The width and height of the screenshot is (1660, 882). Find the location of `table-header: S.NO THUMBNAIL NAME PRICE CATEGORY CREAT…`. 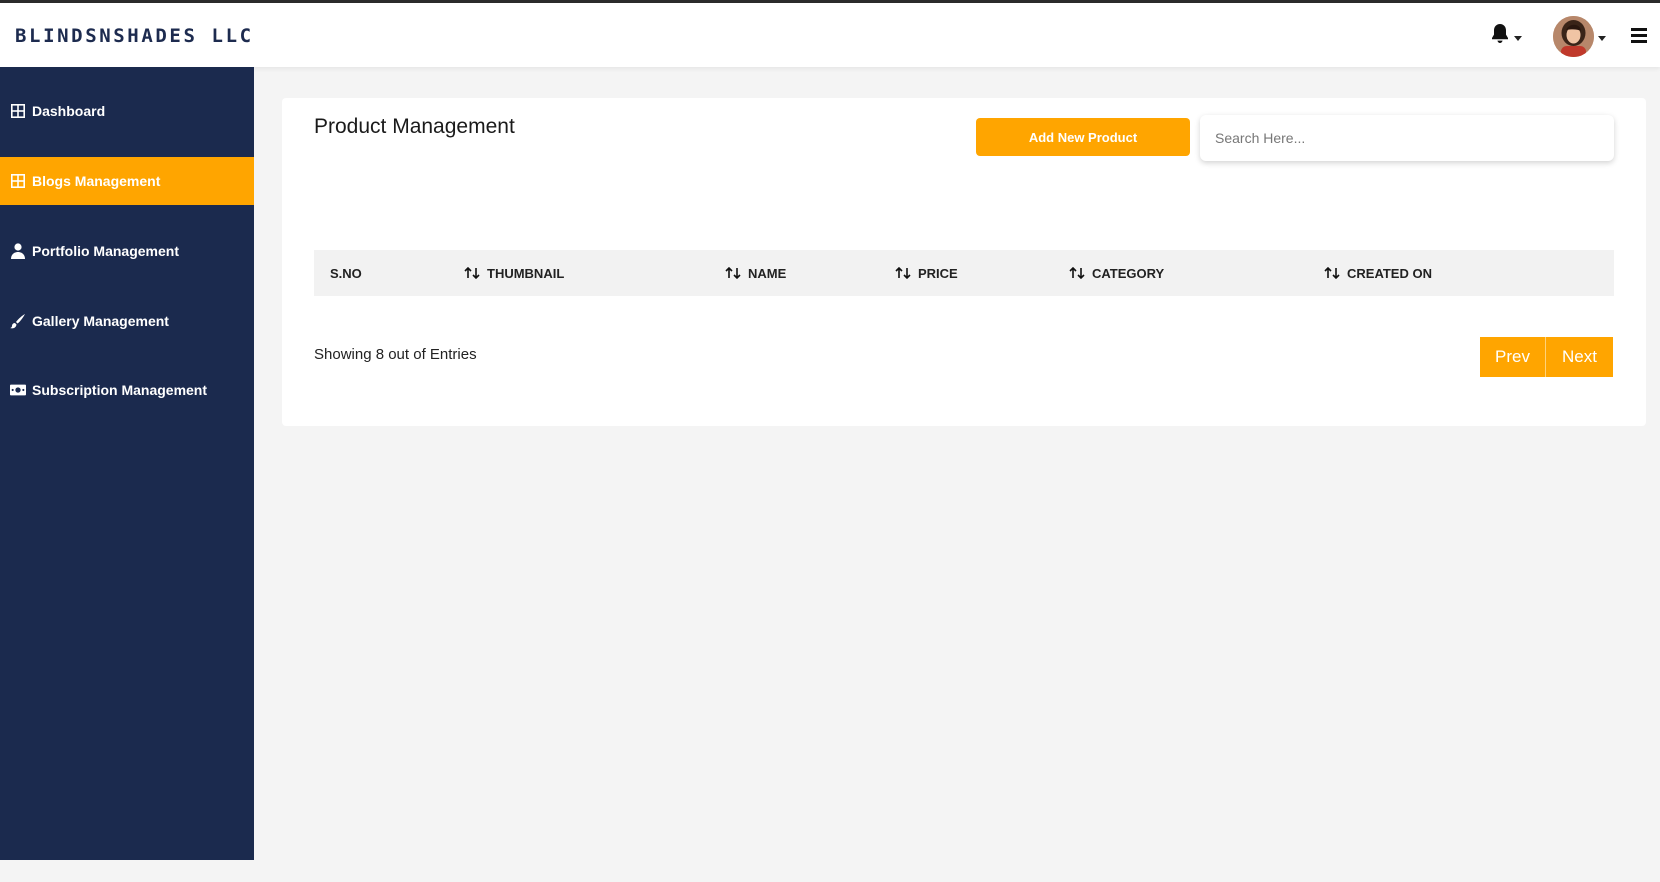

table-header: S.NO THUMBNAIL NAME PRICE CATEGORY CREAT… is located at coordinates (964, 273).